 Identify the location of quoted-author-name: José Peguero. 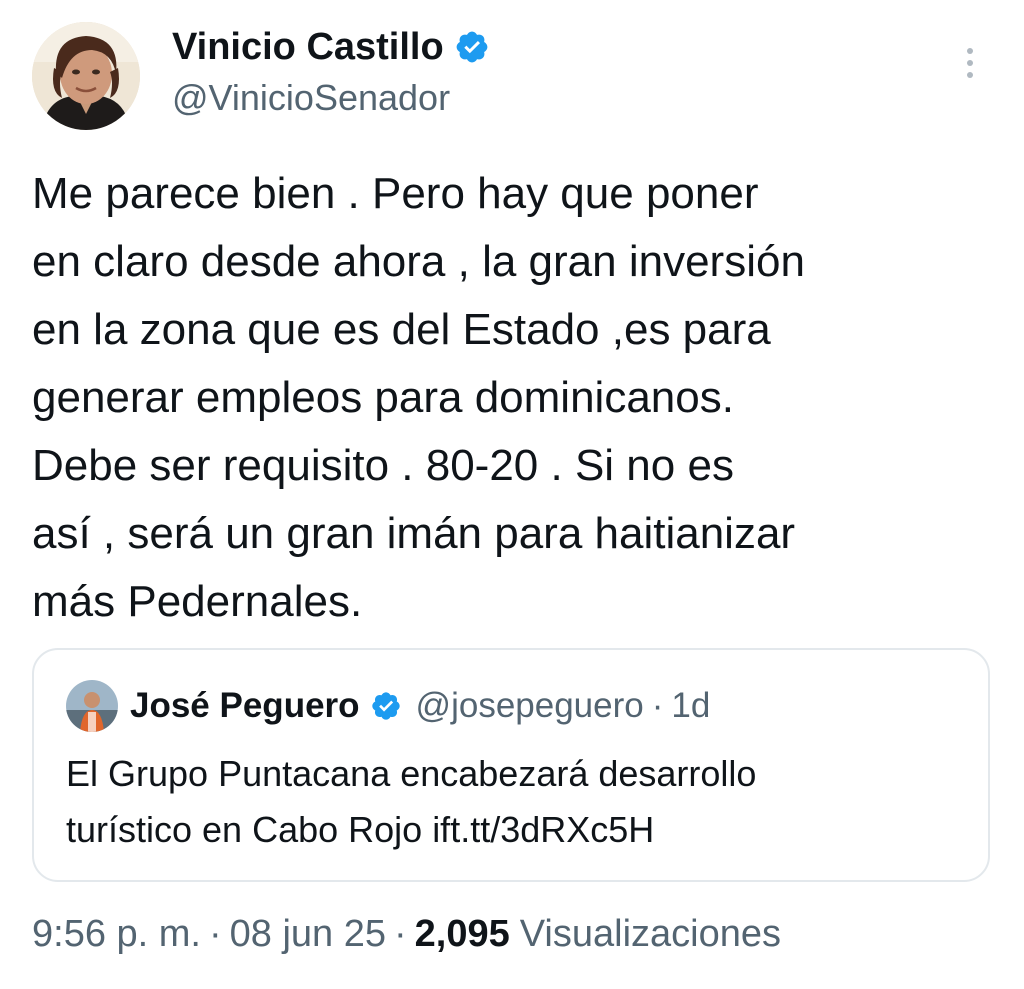
(245, 706).